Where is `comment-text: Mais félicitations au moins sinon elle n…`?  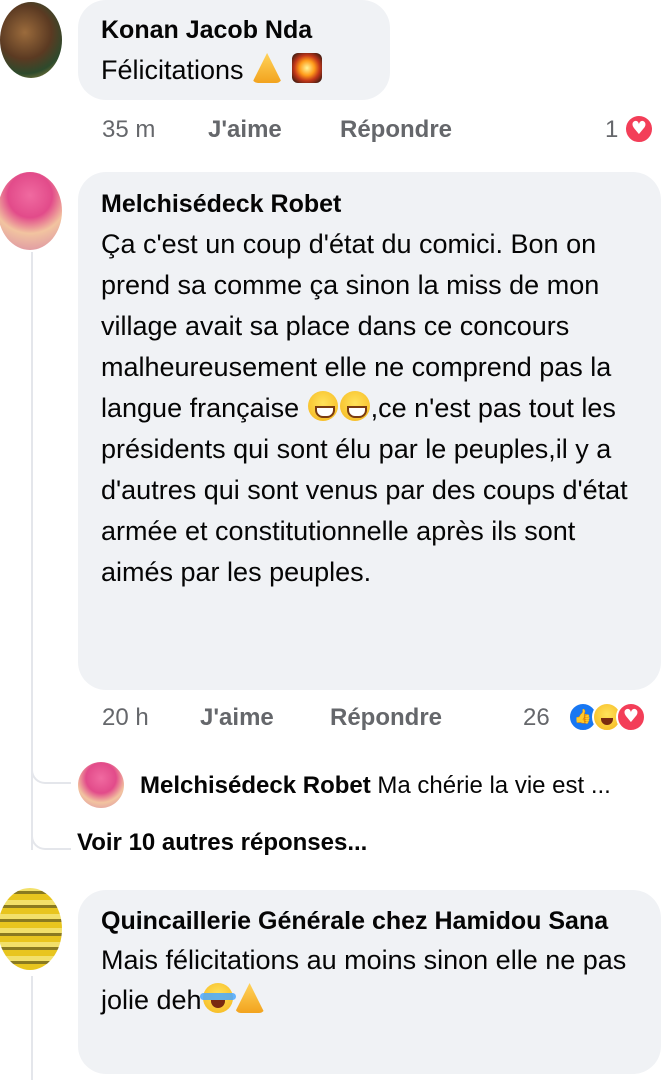 comment-text: Mais félicitations au moins sinon elle n… is located at coordinates (369, 980).